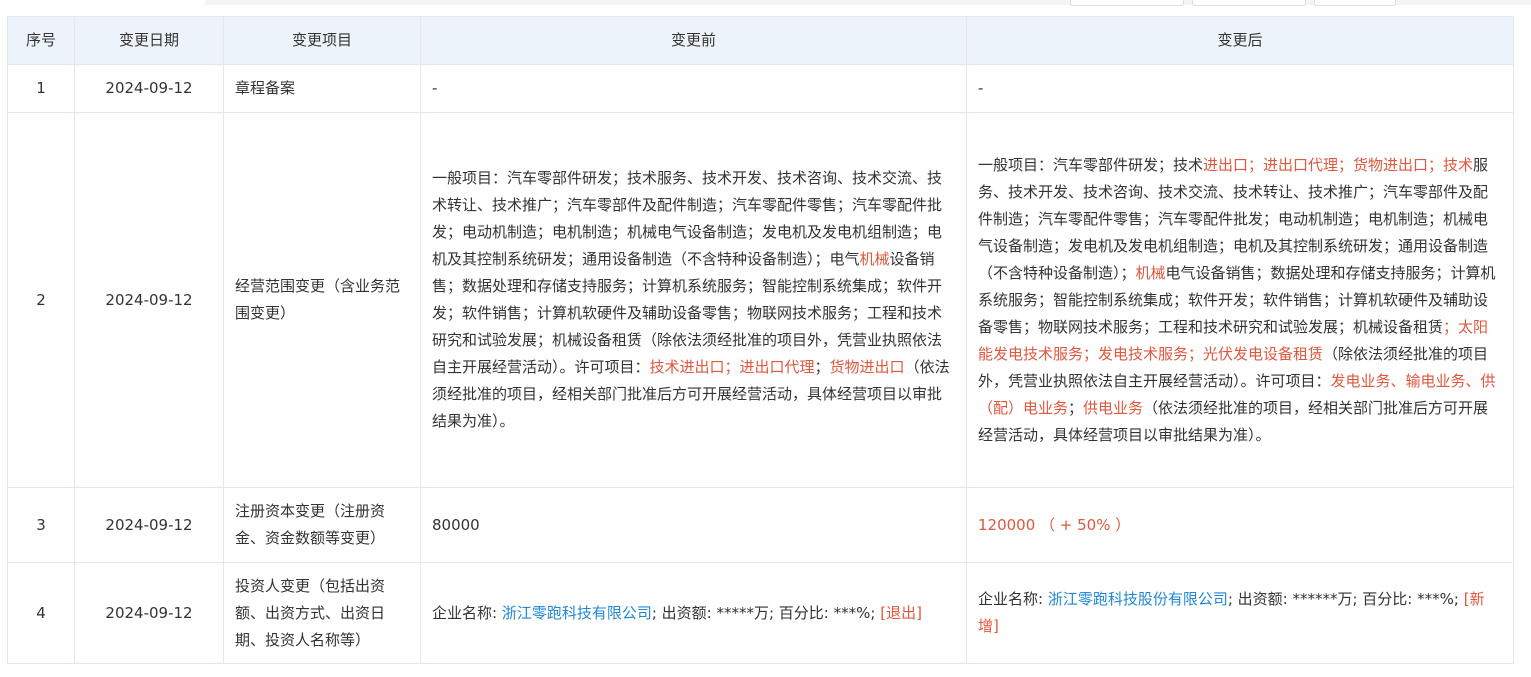  What do you see at coordinates (322, 300) in the screenshot?
I see `cell-item: 经营范围变更（含业务范围变更）` at bounding box center [322, 300].